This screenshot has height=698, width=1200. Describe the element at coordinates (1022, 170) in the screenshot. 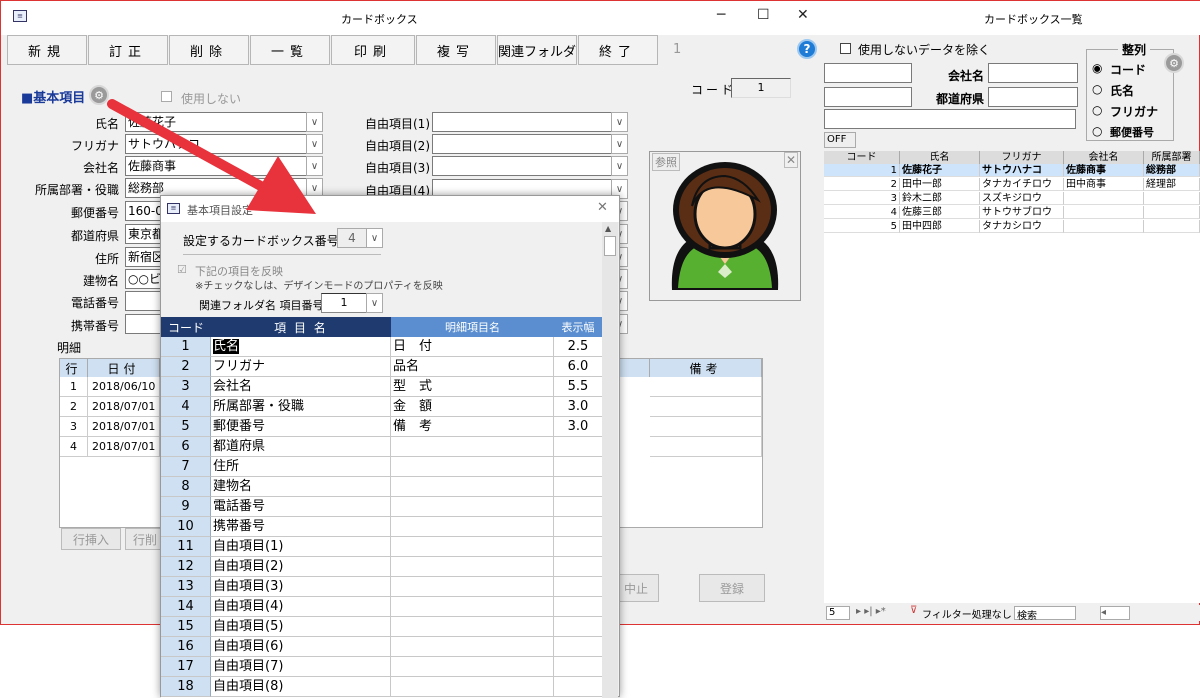

I see `table-row: サトウハナコ` at that location.